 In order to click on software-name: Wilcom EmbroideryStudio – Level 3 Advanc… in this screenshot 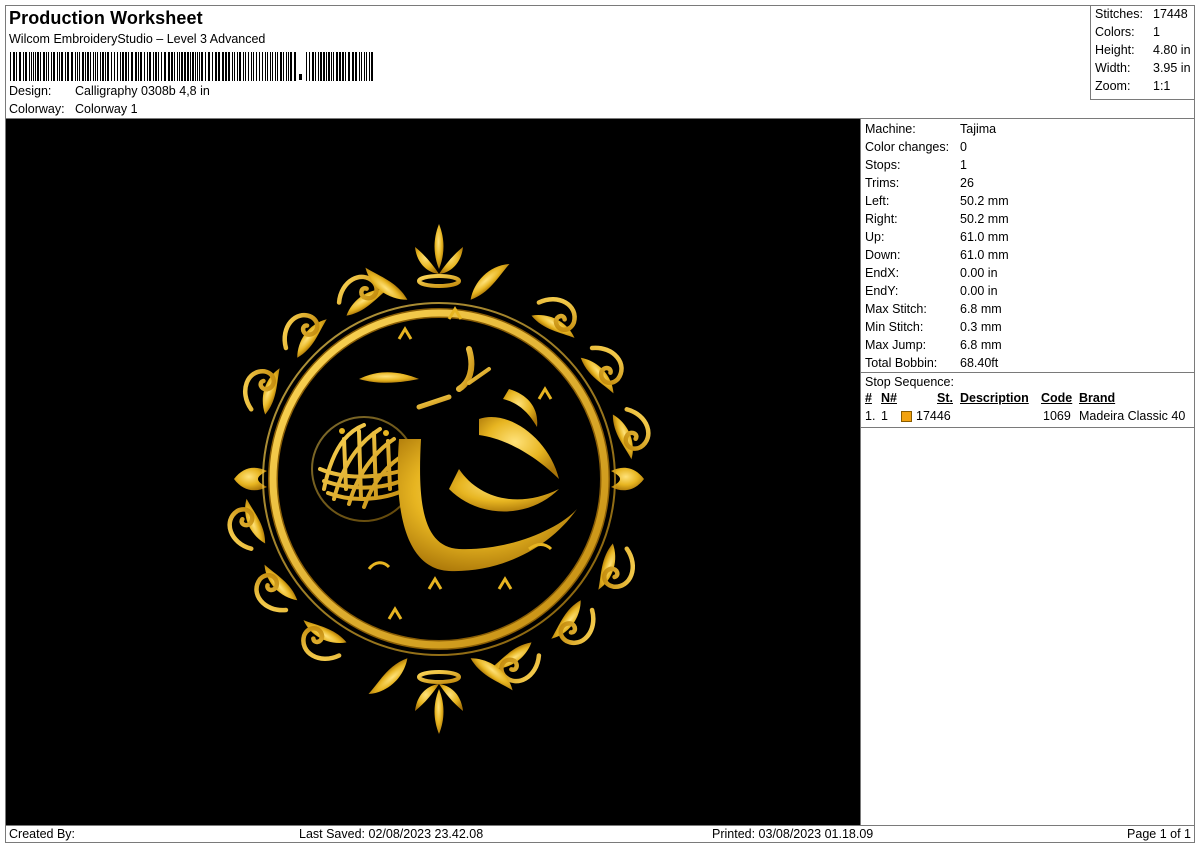, I will do `click(137, 39)`.